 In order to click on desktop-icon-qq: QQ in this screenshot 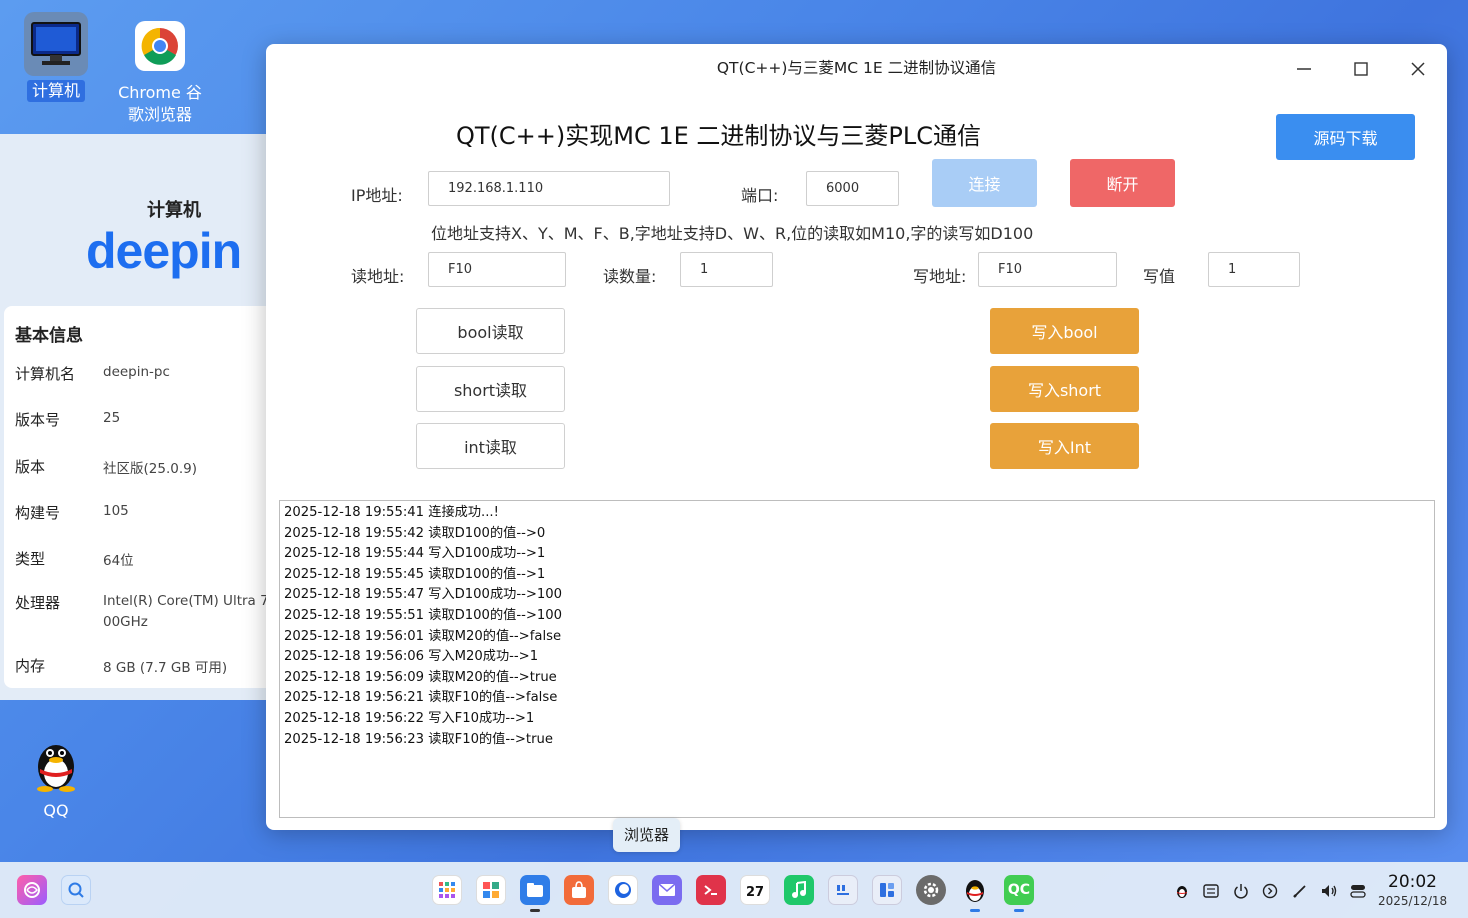, I will do `click(56, 777)`.